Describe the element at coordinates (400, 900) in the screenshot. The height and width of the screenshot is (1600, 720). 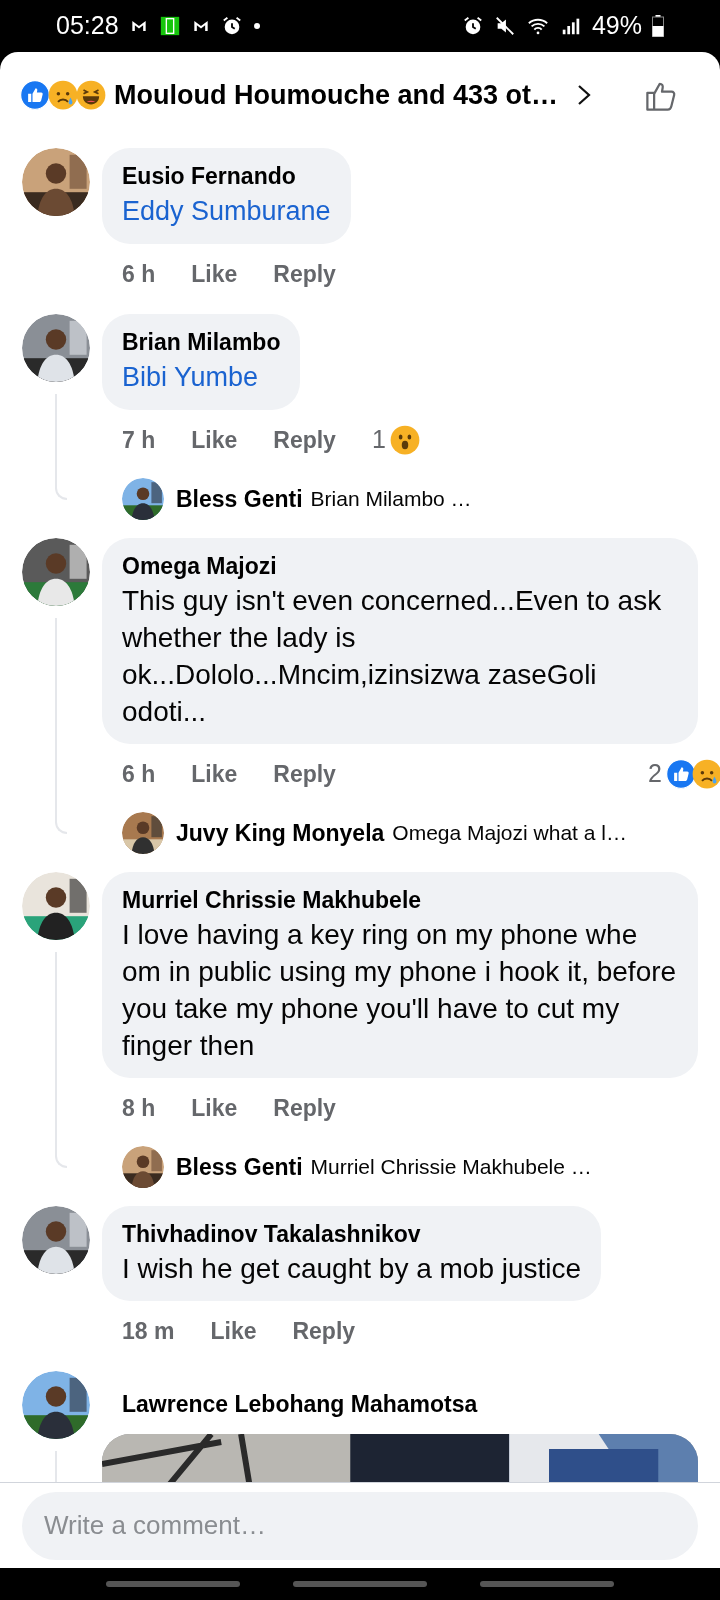
I see `comment-author: Murriel Chrissie Makhubele` at that location.